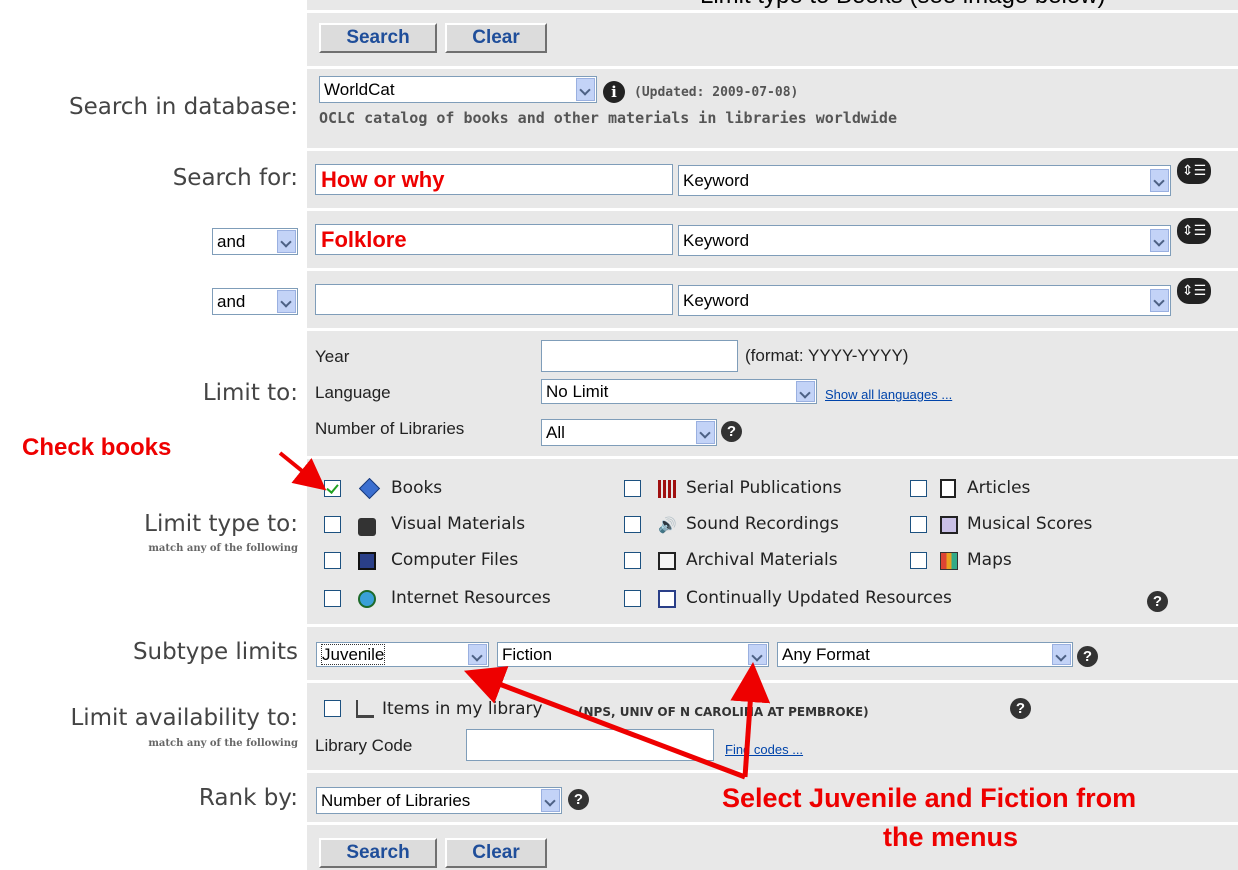  What do you see at coordinates (604, 723) in the screenshot?
I see `arrow-to-juvenile` at bounding box center [604, 723].